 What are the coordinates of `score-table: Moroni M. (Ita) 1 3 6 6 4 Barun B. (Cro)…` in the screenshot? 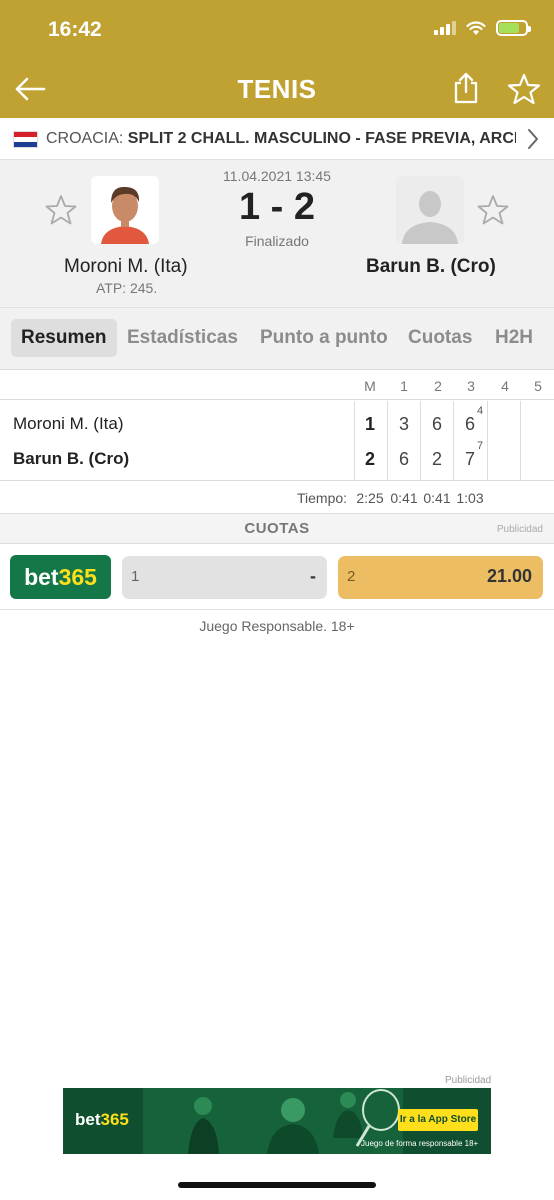 It's located at (277, 441).